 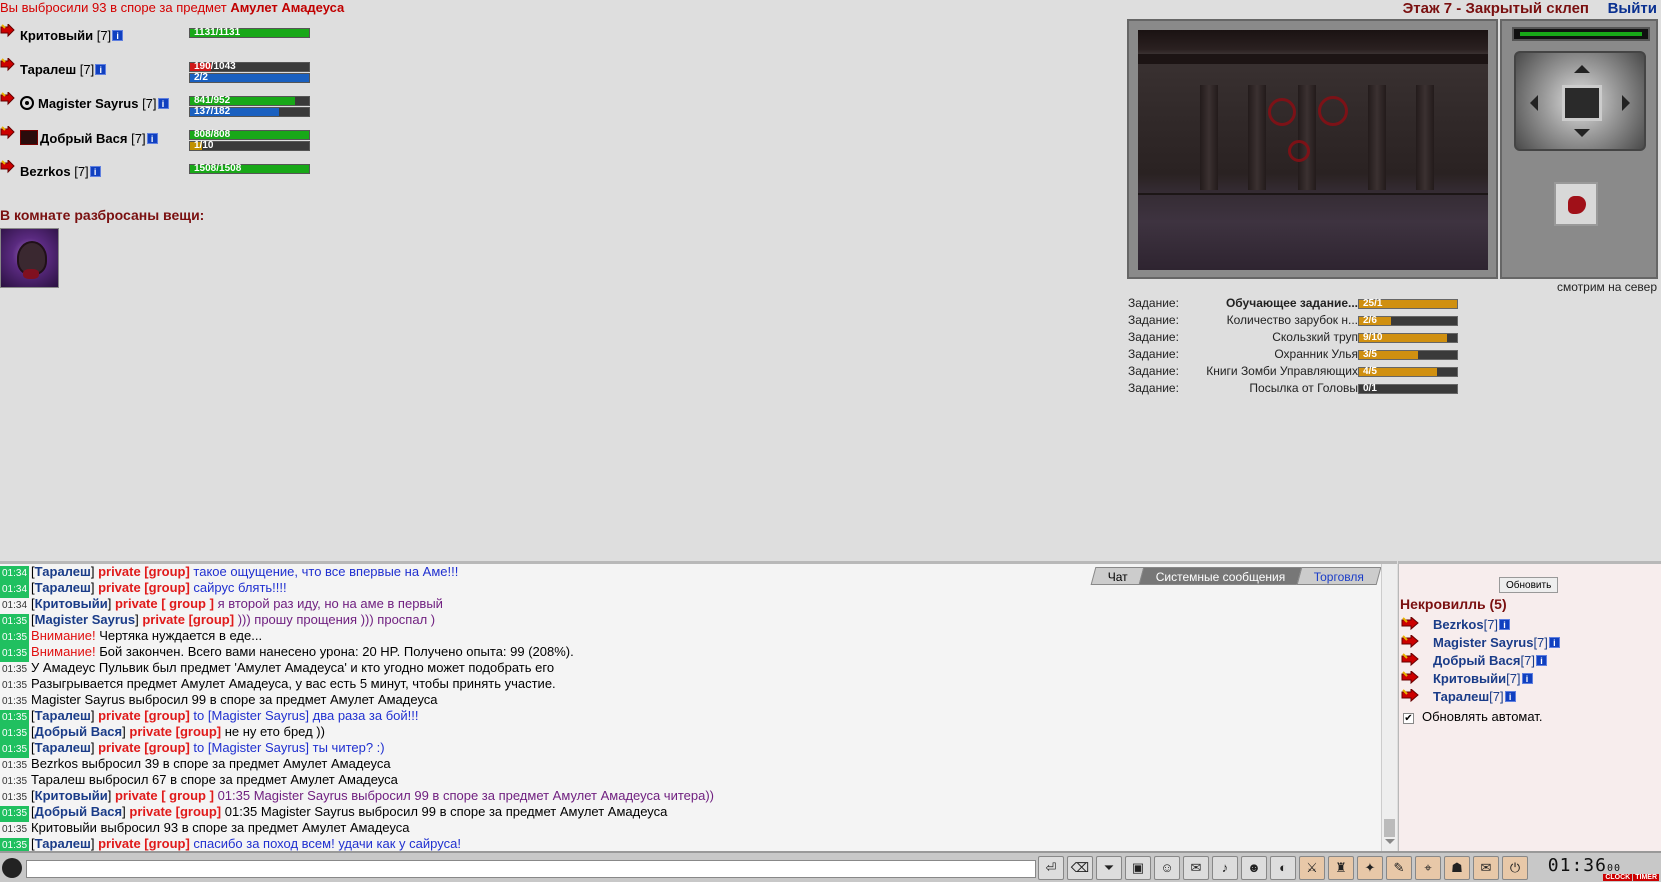 What do you see at coordinates (1196, 868) in the screenshot?
I see `private-icon: ✉` at bounding box center [1196, 868].